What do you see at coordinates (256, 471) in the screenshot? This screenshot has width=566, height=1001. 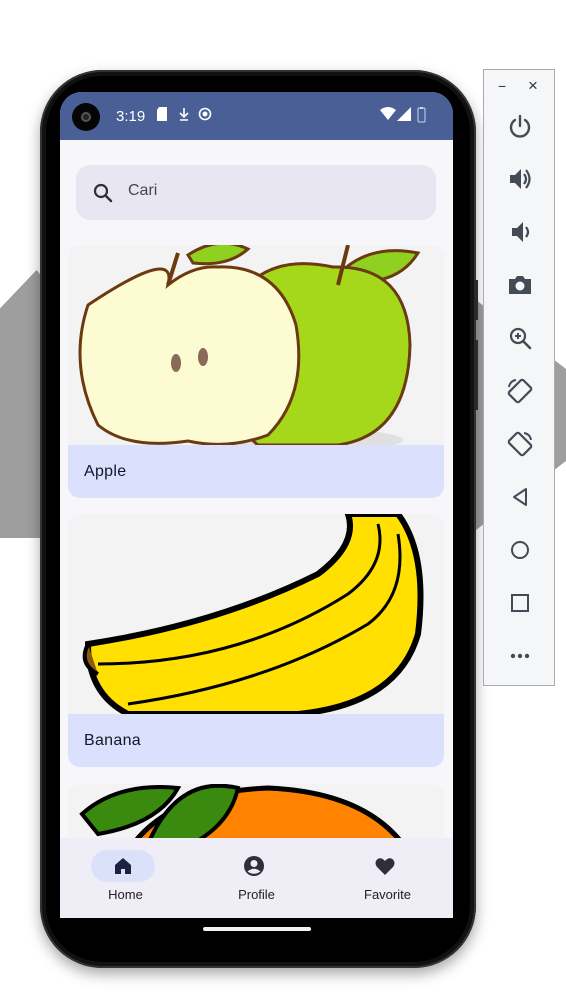 I see `fruit-card-label: Apple` at bounding box center [256, 471].